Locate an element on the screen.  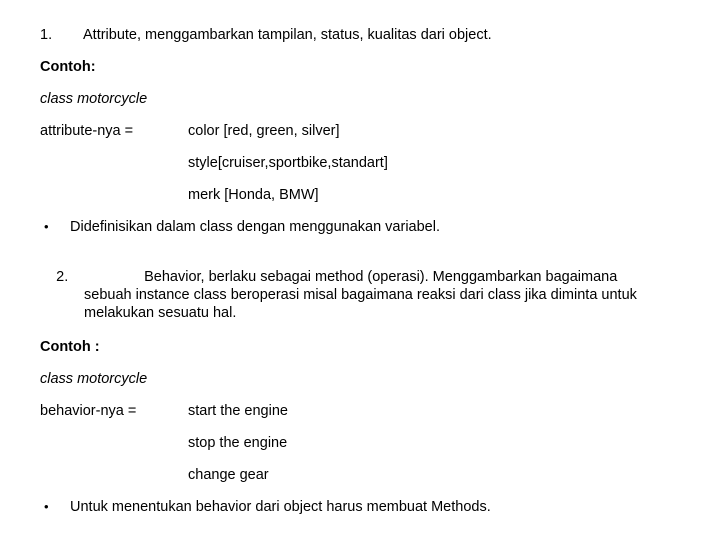
numbered-item-1-marker: 1. is located at coordinates (46, 35).